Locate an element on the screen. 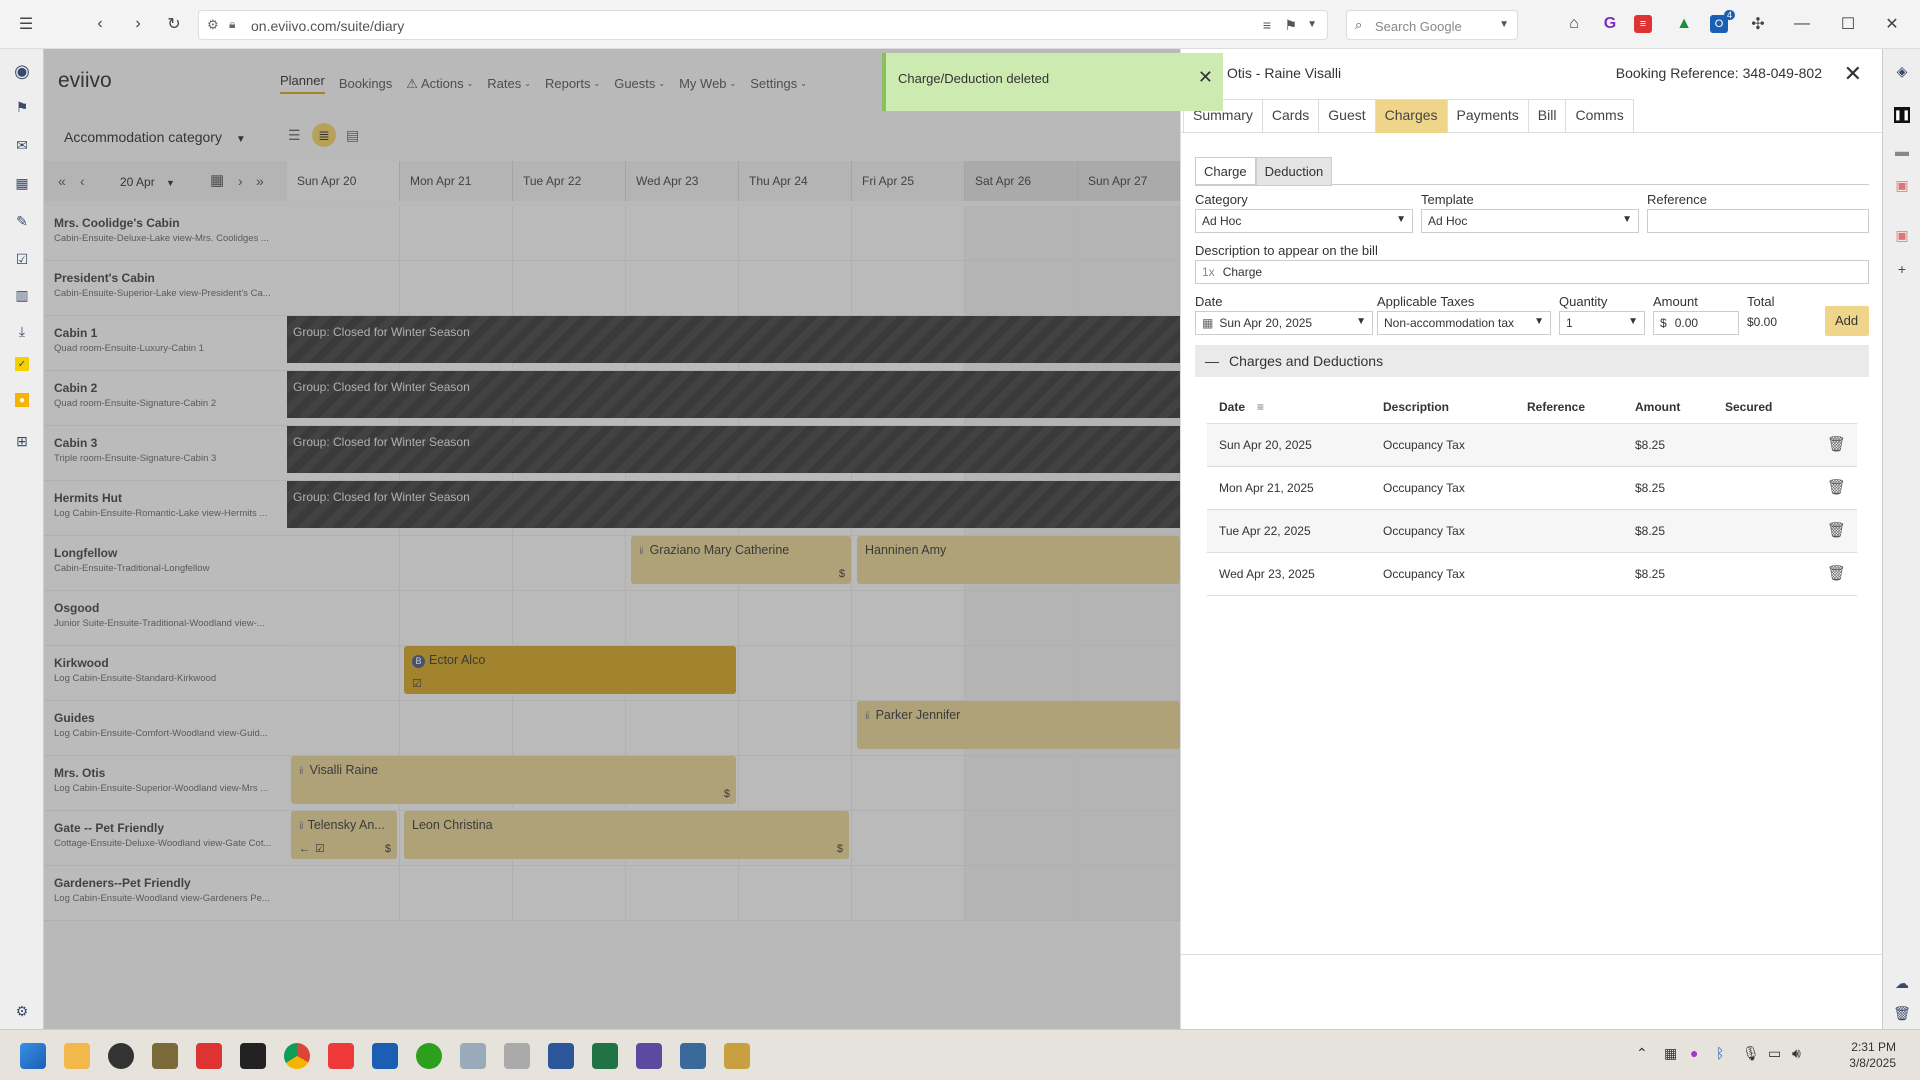 The height and width of the screenshot is (1080, 1920). system-clock: 2:31 PM 3/8/2025 is located at coordinates (1872, 1055).